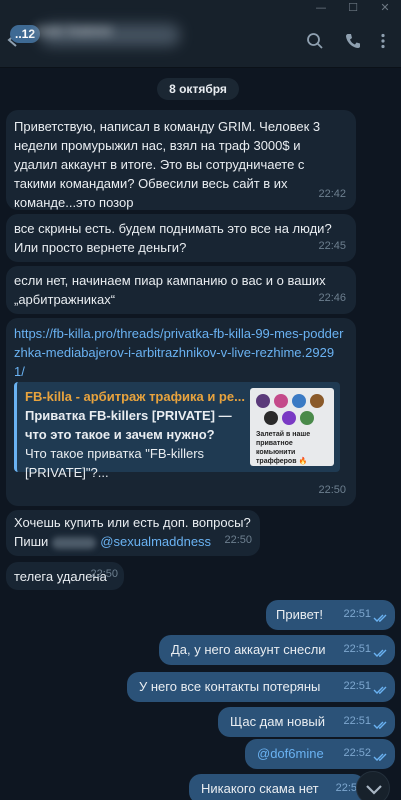 Image resolution: width=401 pixels, height=800 pixels. Describe the element at coordinates (353, 7) in the screenshot. I see `maximize-button: ☐` at that location.